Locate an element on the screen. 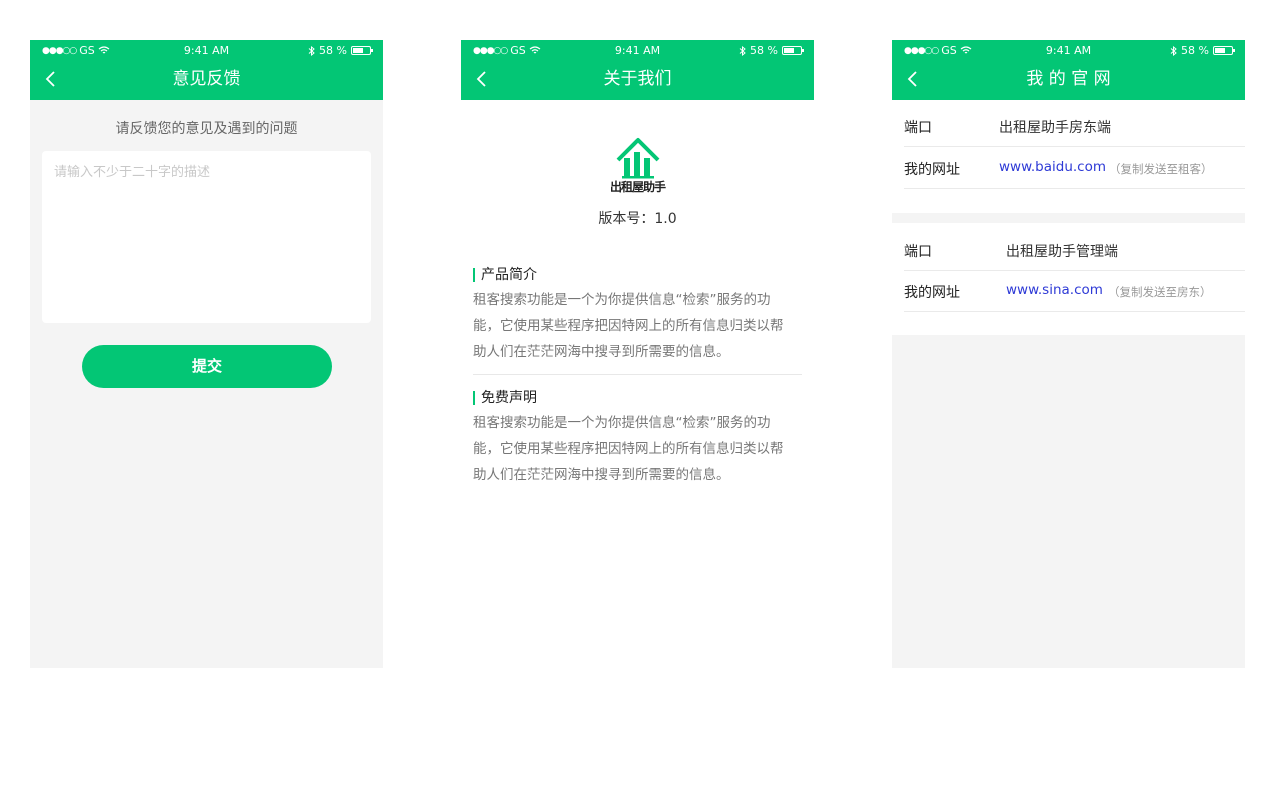 This screenshot has width=1280, height=802. section-title-intro: 产品简介 is located at coordinates (505, 275).